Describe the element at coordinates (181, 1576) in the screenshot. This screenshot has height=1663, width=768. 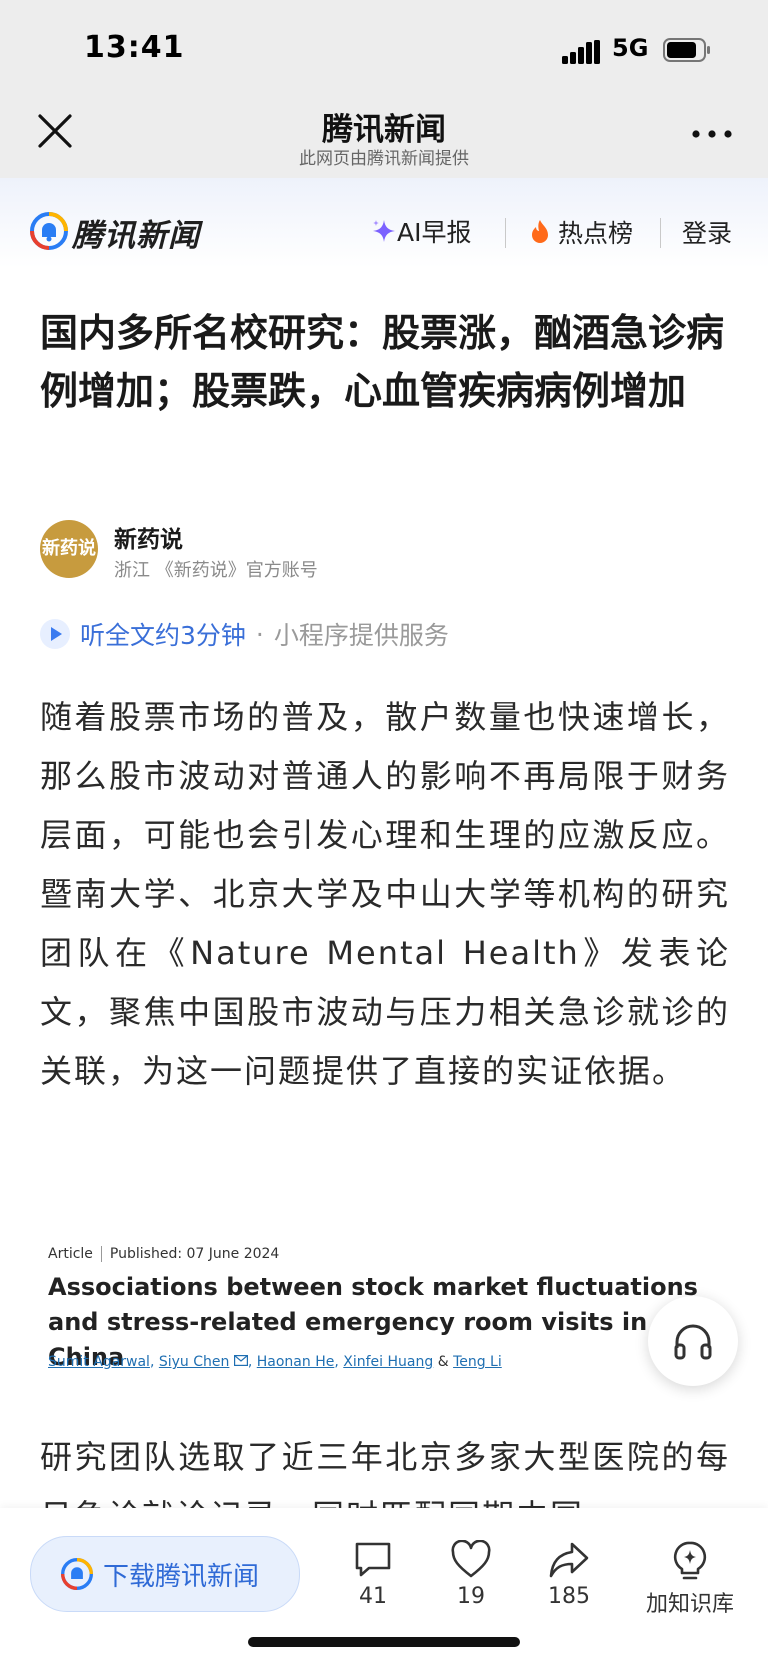
I see `download-label: 下载腾讯新闻` at that location.